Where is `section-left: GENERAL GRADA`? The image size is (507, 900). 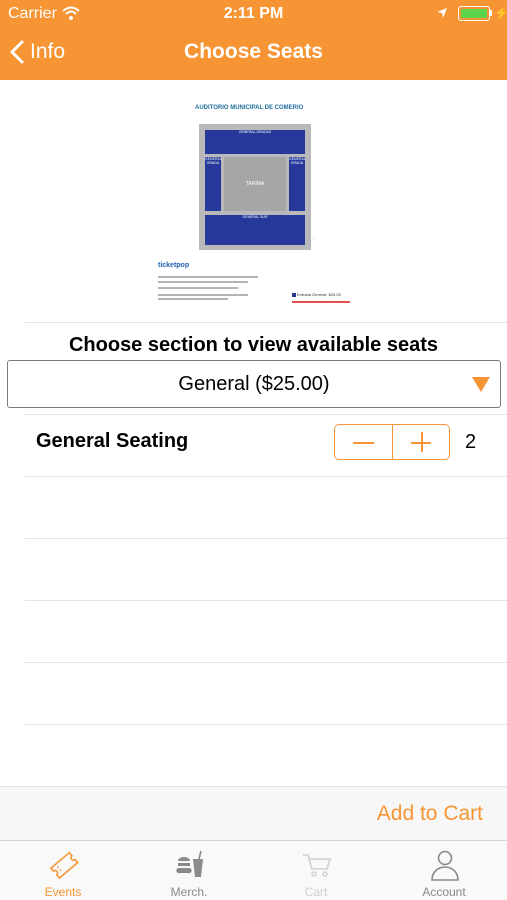
section-left: GENERAL GRADA is located at coordinates (213, 184).